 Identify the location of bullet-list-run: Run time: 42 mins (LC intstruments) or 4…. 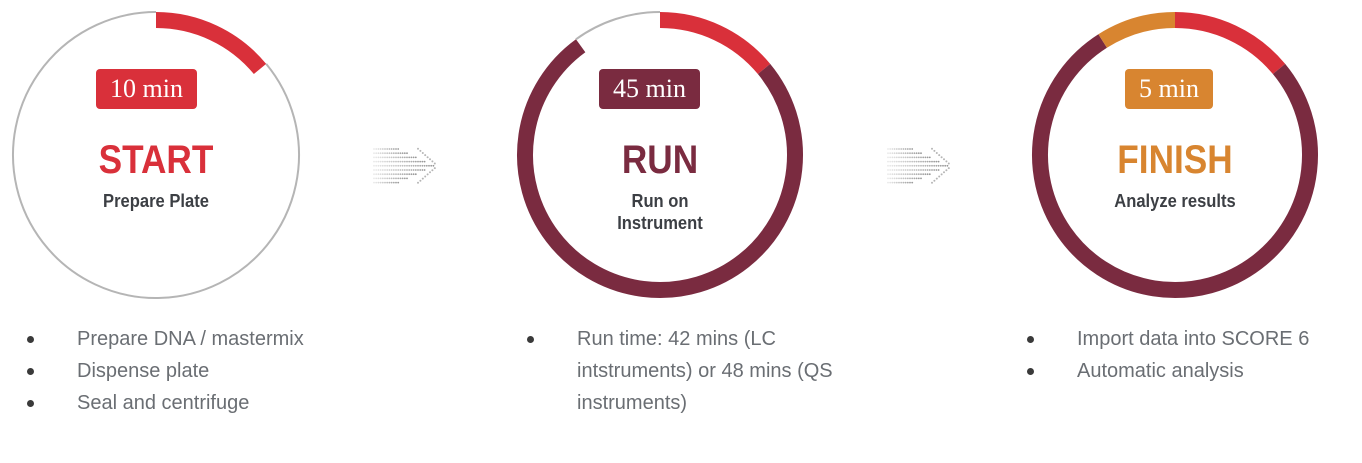
(689, 371).